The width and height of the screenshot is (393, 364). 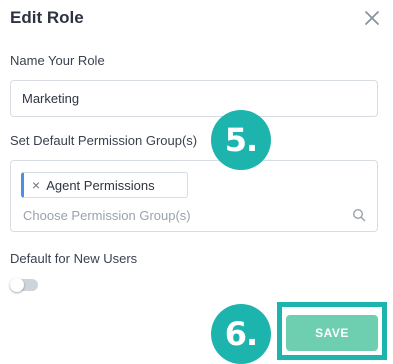 What do you see at coordinates (241, 334) in the screenshot?
I see `step-6-badge: 6.` at bounding box center [241, 334].